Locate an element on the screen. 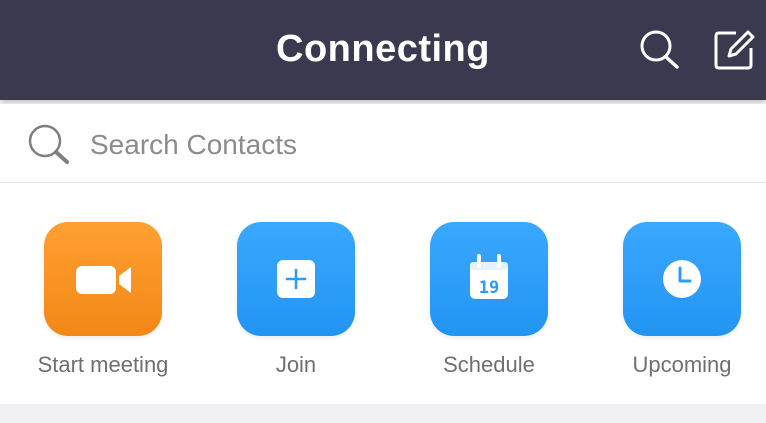  calendar-icon: 19 is located at coordinates (489, 276).